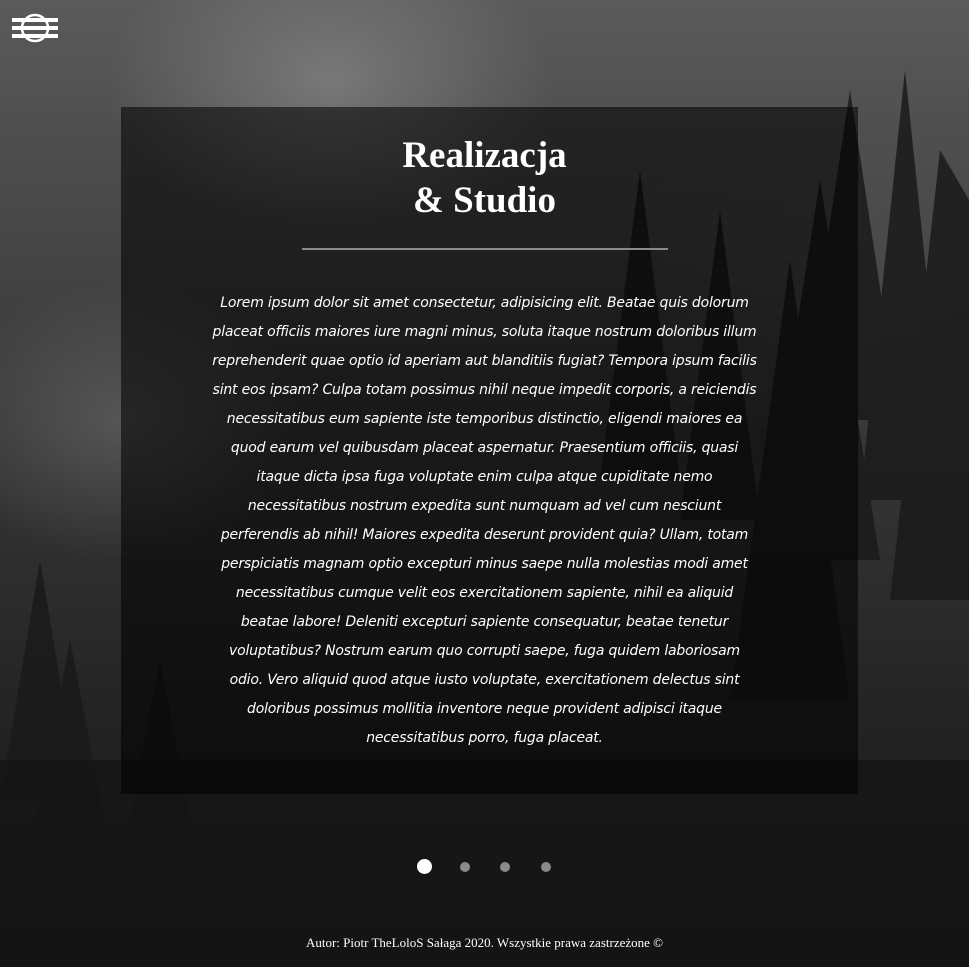 The height and width of the screenshot is (967, 969). What do you see at coordinates (484, 178) in the screenshot?
I see `section-title: Realizacja & Studio` at bounding box center [484, 178].